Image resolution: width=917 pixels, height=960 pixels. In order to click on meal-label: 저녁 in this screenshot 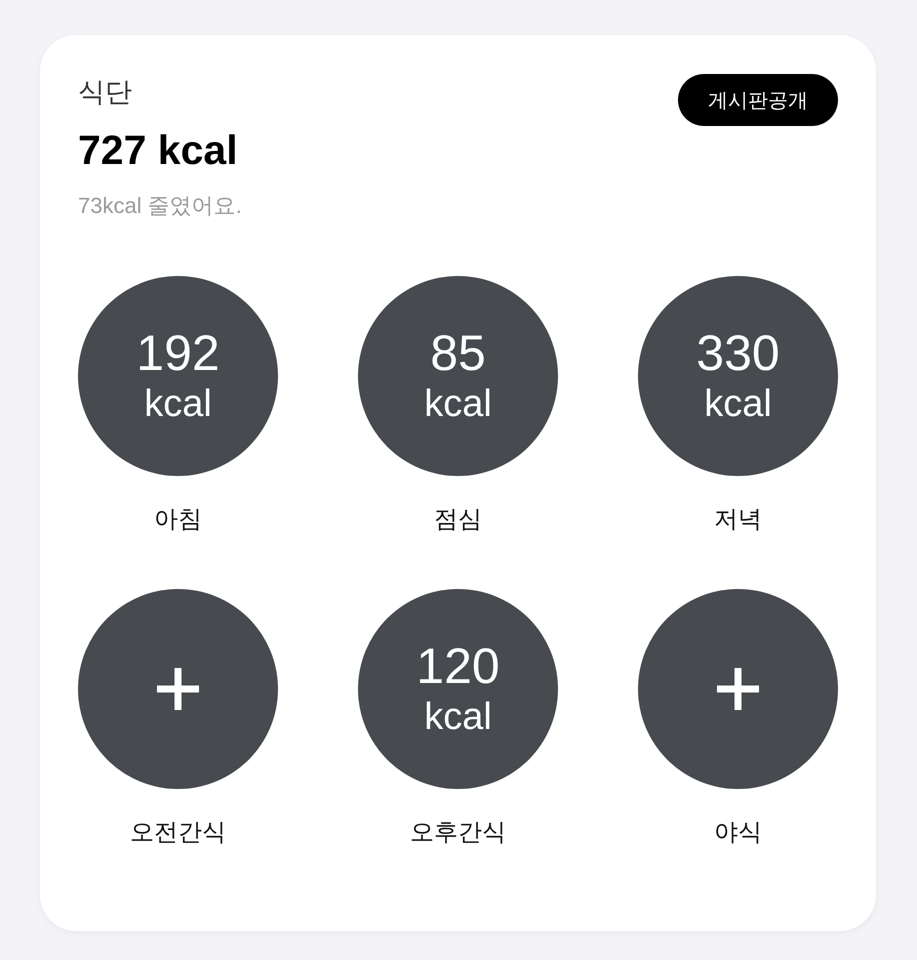, I will do `click(738, 519)`.